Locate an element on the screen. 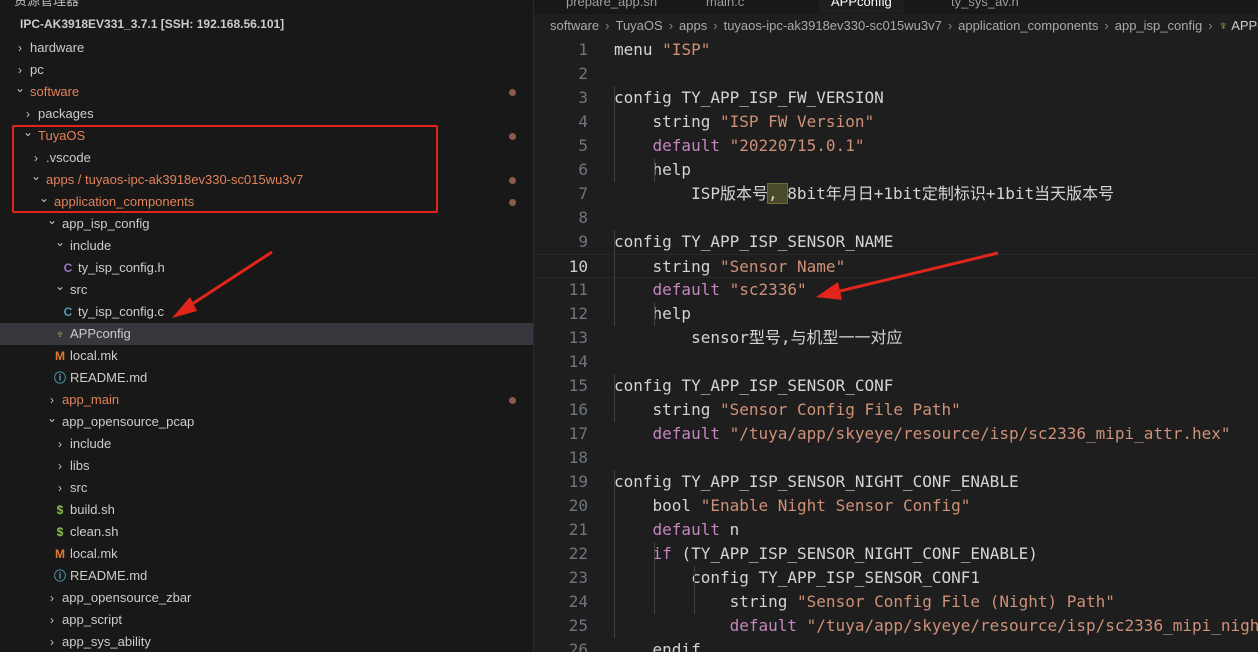 This screenshot has height=652, width=1258. code-line: 4 string "ISP FW Version" is located at coordinates (896, 122).